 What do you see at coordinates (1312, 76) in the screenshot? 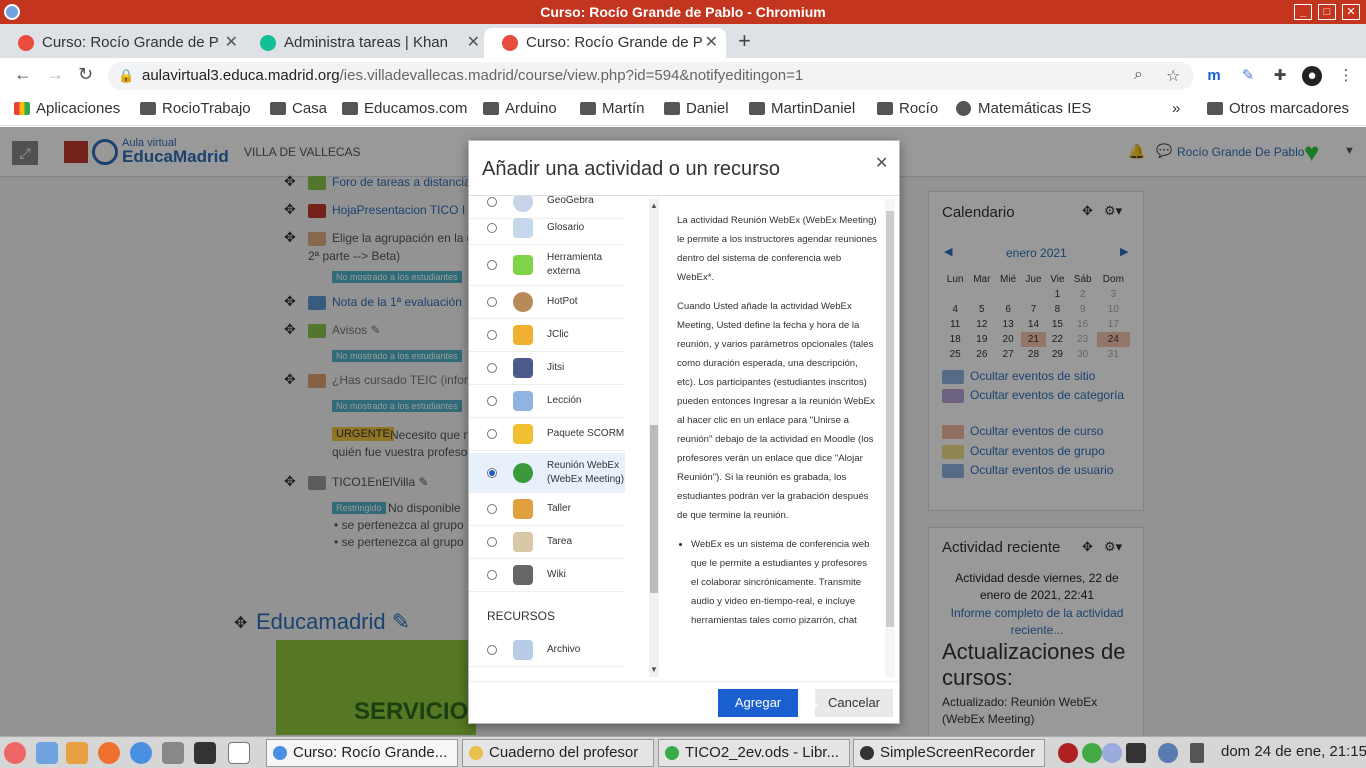
I see `profile-avatar: ●` at bounding box center [1312, 76].